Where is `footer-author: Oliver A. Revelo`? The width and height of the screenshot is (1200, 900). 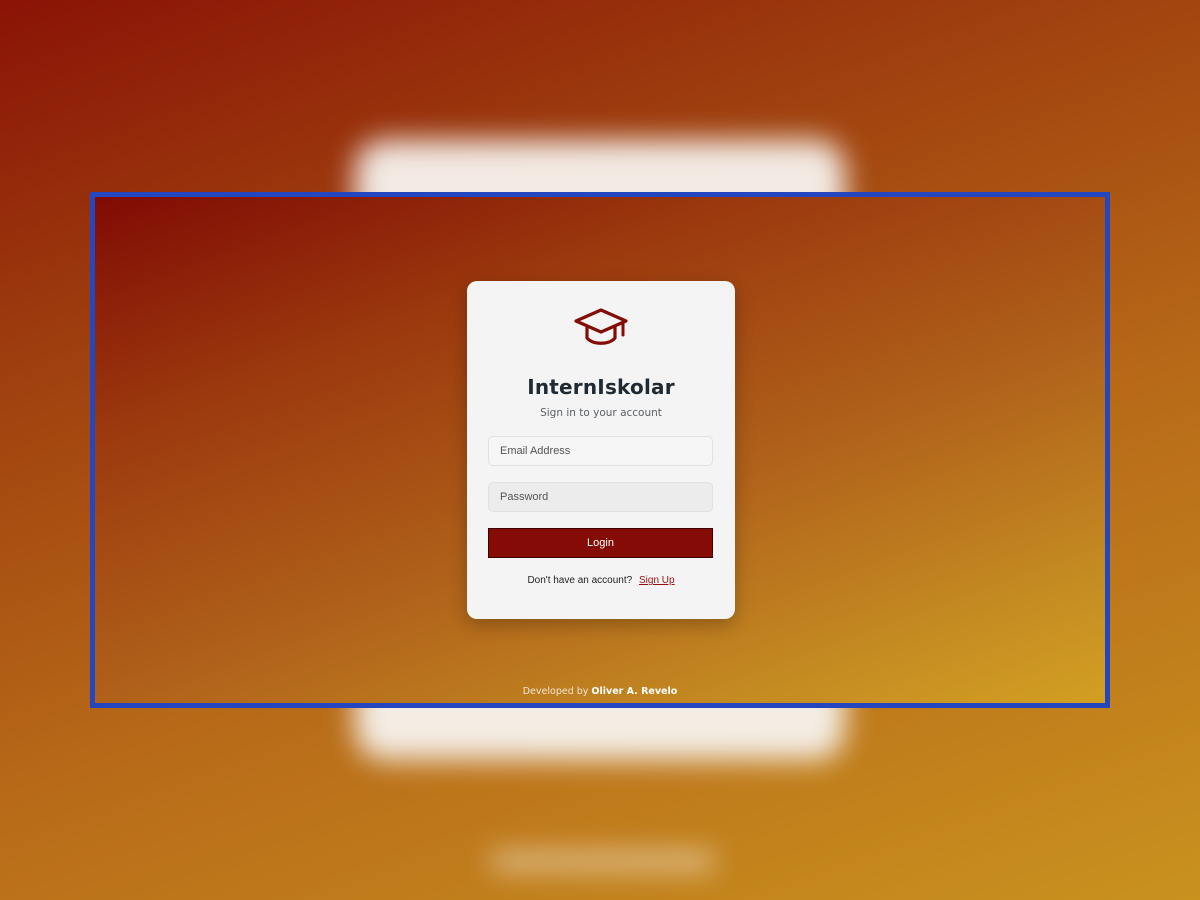 footer-author: Oliver A. Revelo is located at coordinates (634, 691).